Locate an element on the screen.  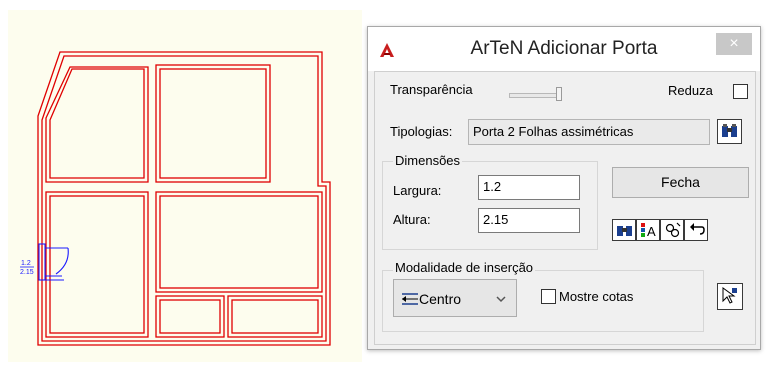
room-top-right-inner is located at coordinates (213, 123).